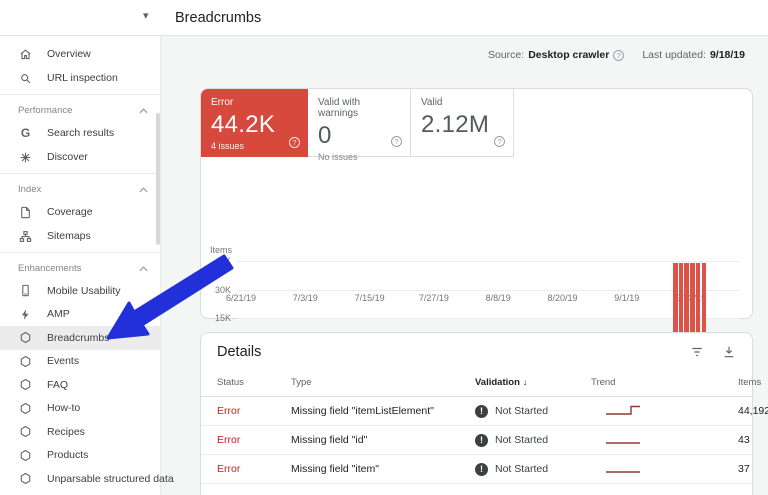 The image size is (768, 495). What do you see at coordinates (533, 382) in the screenshot?
I see `col-header-validation: Validation ↓` at bounding box center [533, 382].